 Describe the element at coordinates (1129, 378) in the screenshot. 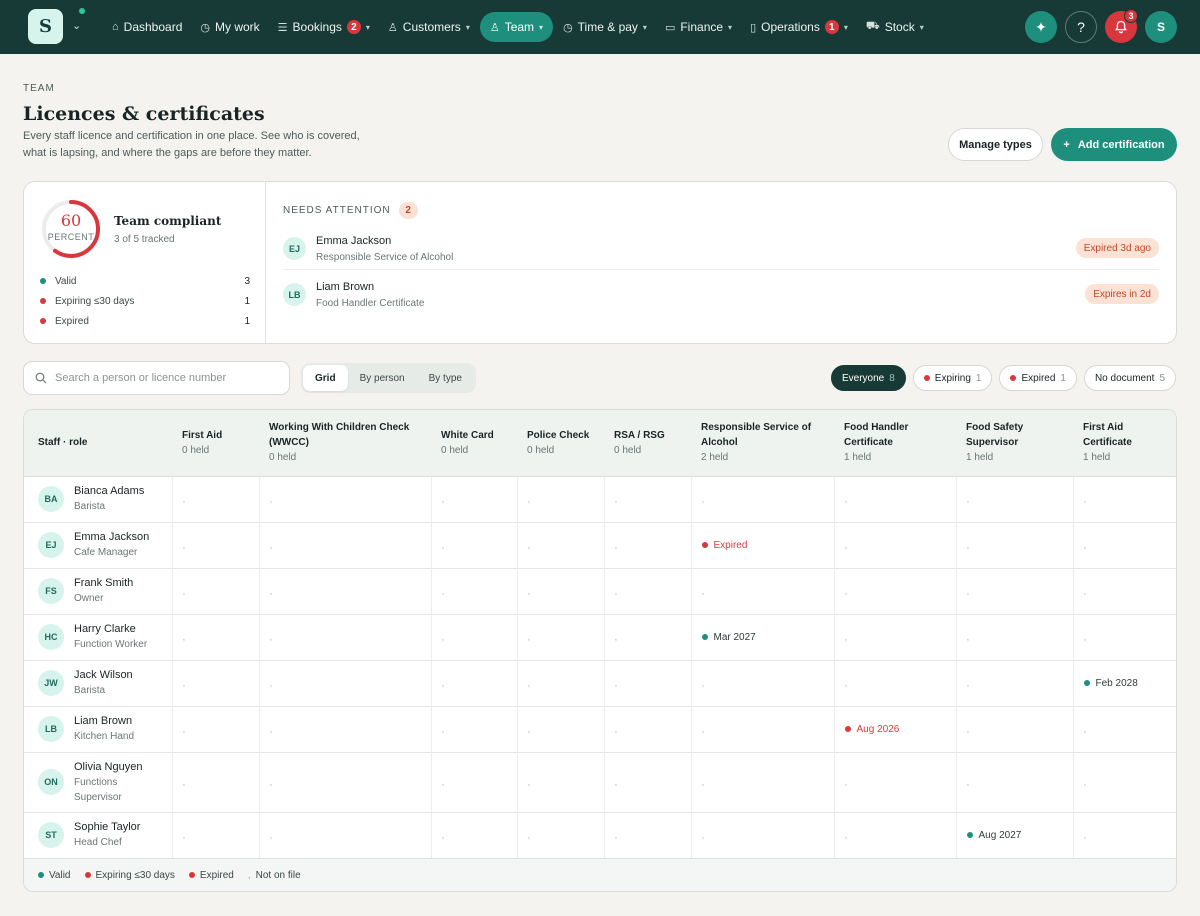

I see `filter-chip-no-document: No document 5` at that location.